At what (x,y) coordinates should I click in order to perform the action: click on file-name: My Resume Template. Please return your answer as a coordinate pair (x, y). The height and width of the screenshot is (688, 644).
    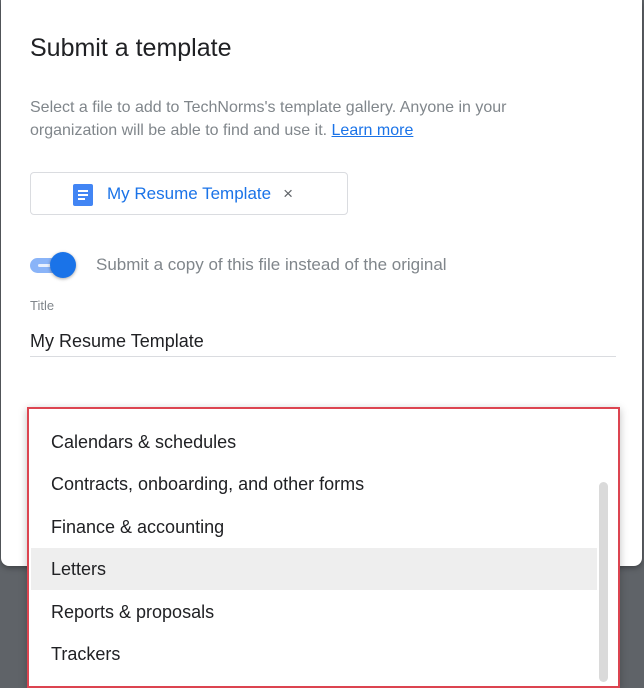
    Looking at the image, I should click on (189, 193).